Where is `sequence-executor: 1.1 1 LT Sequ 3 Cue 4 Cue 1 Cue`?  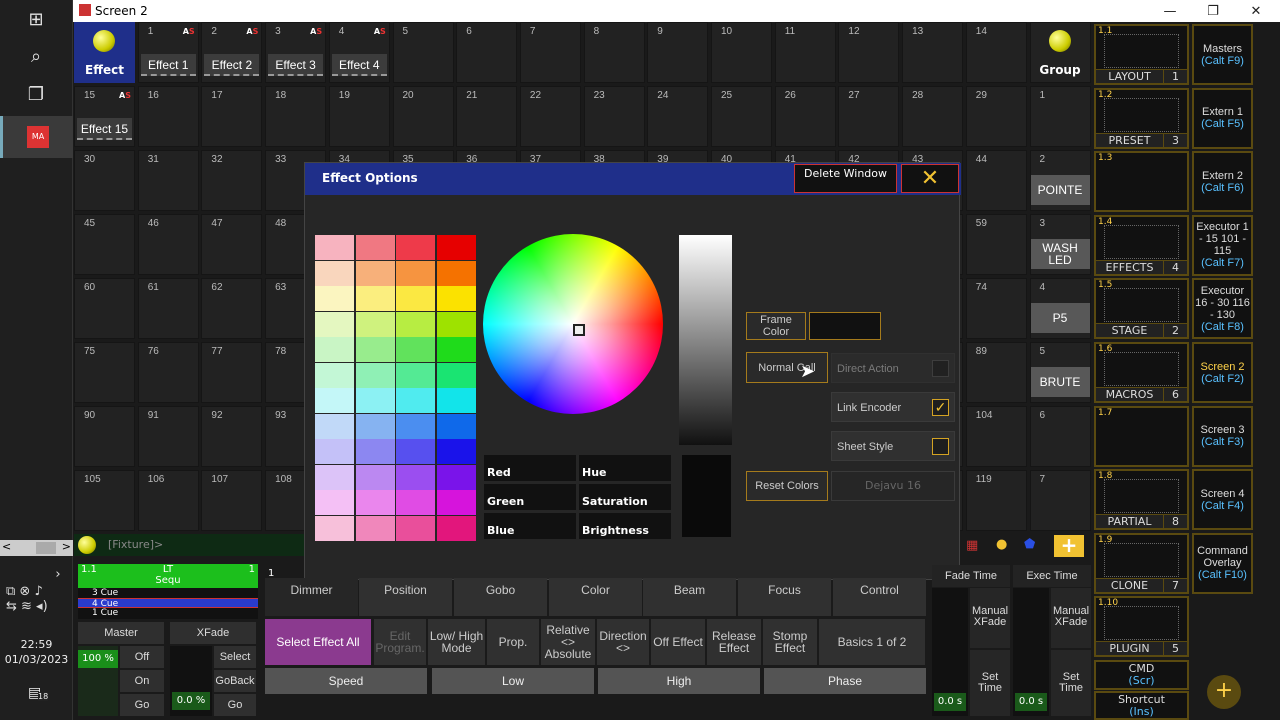 sequence-executor: 1.1 1 LT Sequ 3 Cue 4 Cue 1 Cue is located at coordinates (168, 591).